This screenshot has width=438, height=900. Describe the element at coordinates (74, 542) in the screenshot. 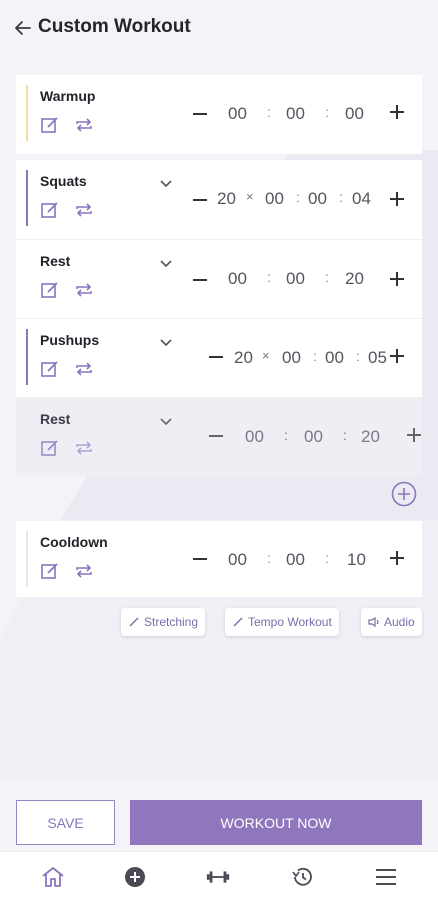

I see `row-label: Cooldown` at that location.